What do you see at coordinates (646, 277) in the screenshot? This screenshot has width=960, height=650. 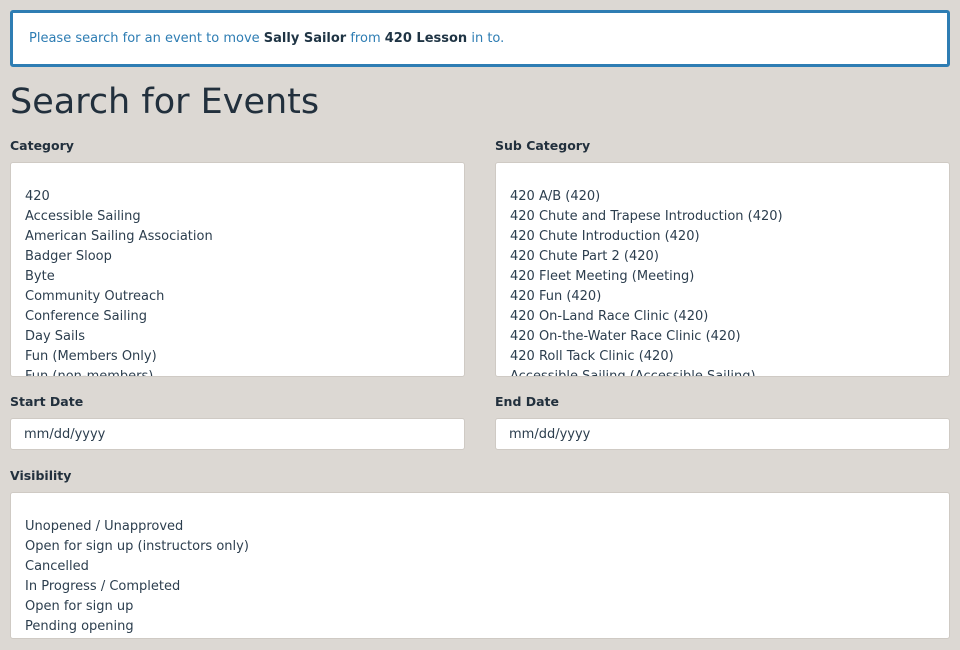 I see `subcategory-option: 420 Fleet Meeting (Meeting)` at bounding box center [646, 277].